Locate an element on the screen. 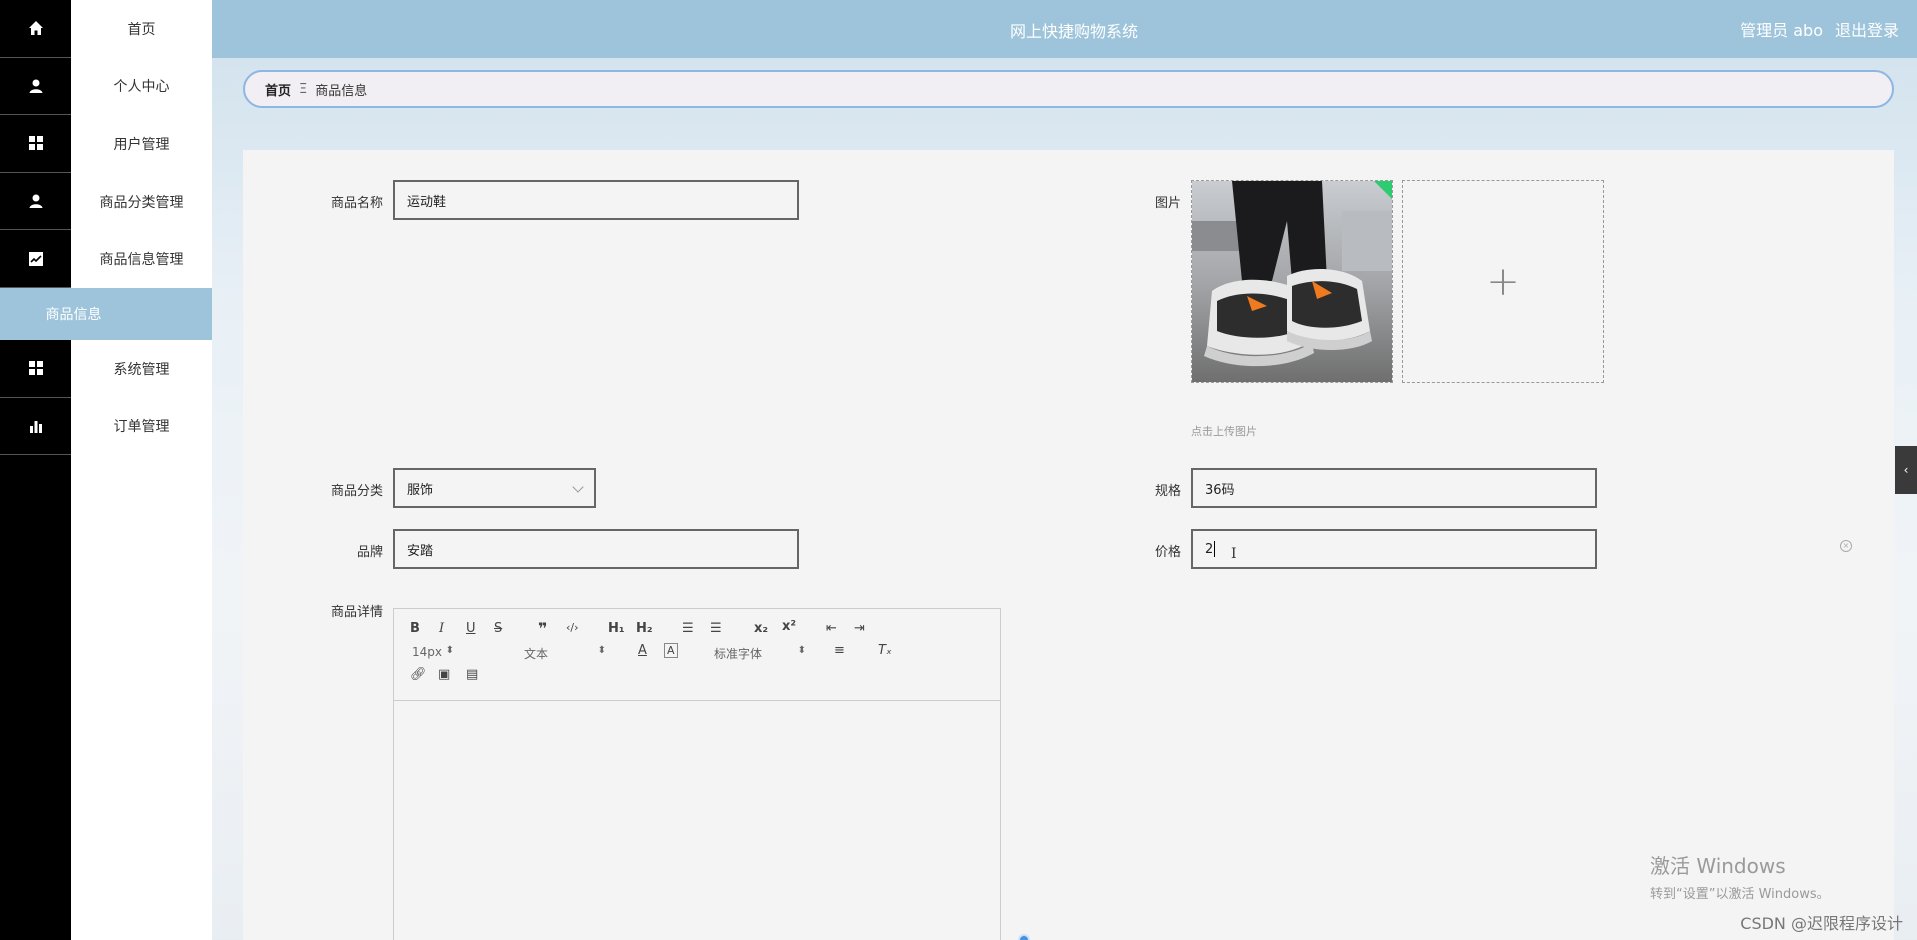 Image resolution: width=1917 pixels, height=940 pixels. name-input-value: 运动鞋 is located at coordinates (427, 202).